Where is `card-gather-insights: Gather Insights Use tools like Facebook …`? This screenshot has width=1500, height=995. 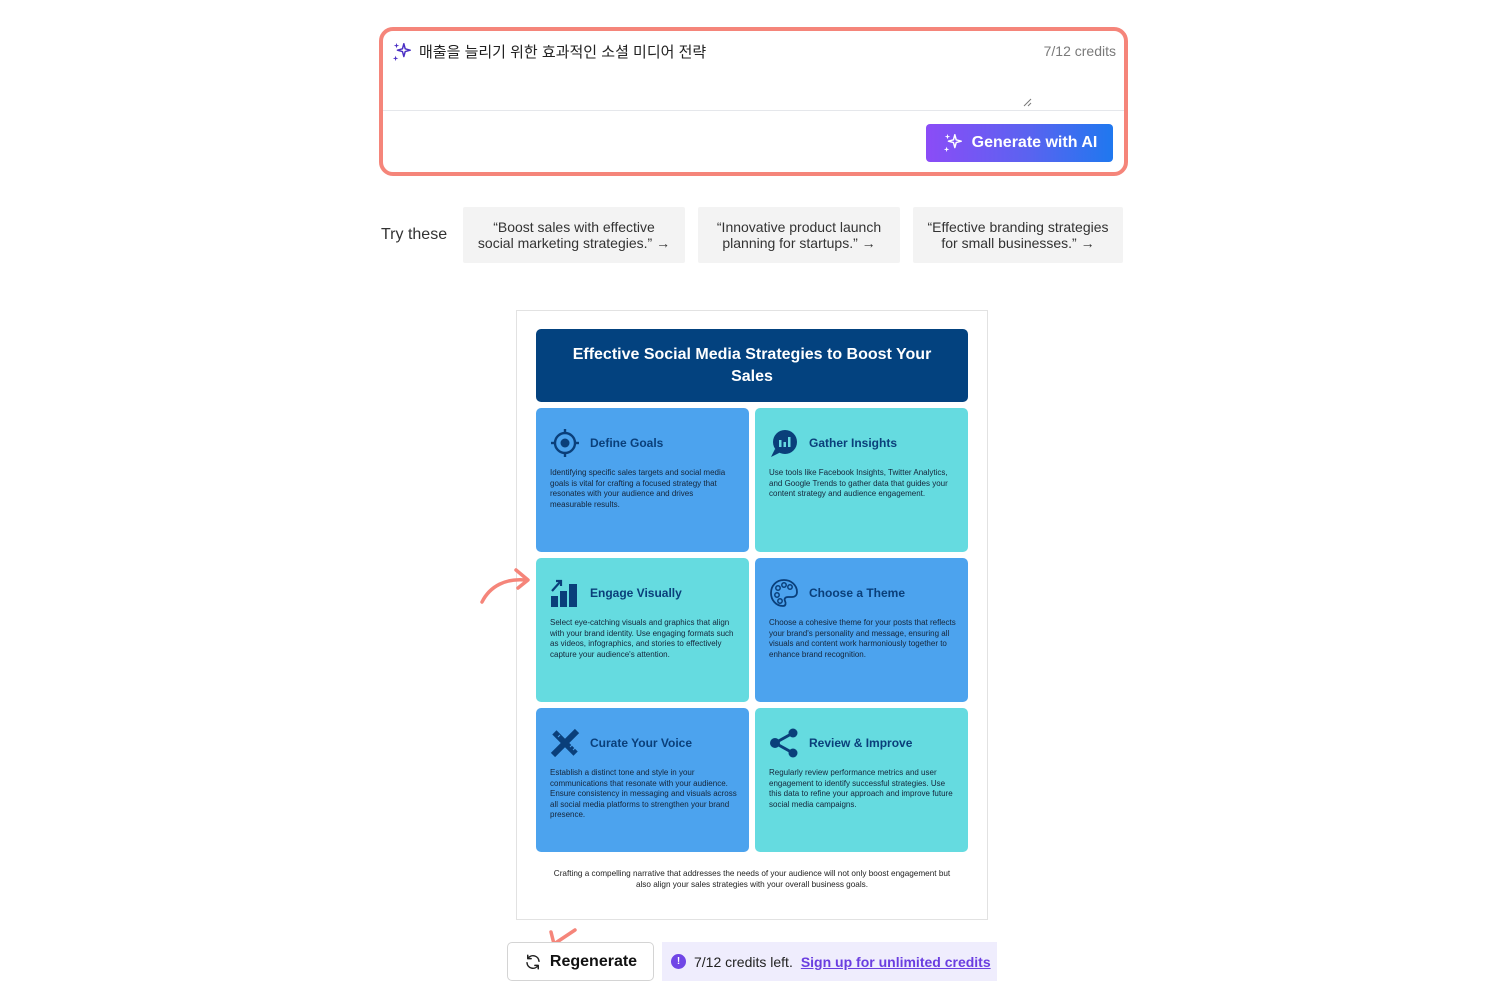 card-gather-insights: Gather Insights Use tools like Facebook … is located at coordinates (861, 480).